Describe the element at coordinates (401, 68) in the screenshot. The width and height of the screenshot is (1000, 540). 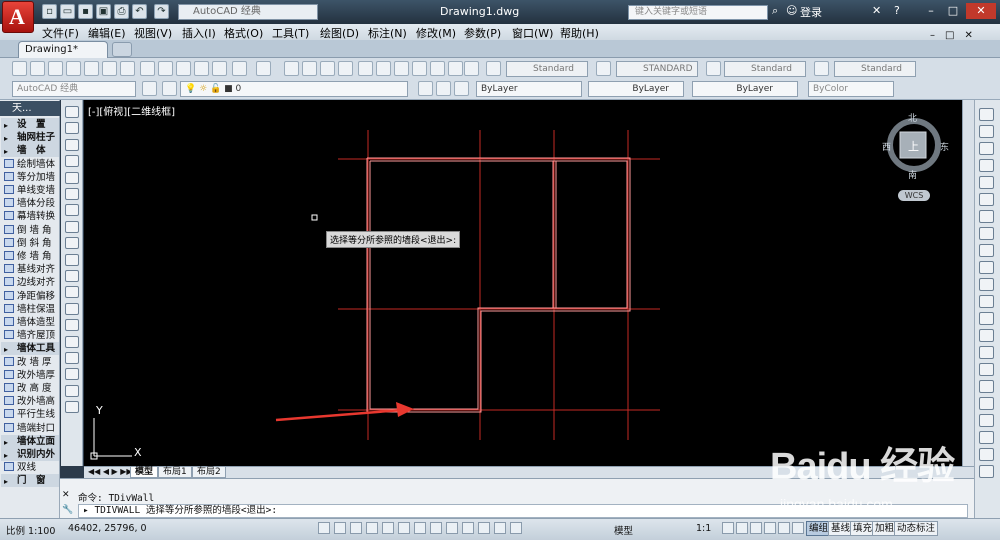
I see `tool-palettes-icon` at that location.